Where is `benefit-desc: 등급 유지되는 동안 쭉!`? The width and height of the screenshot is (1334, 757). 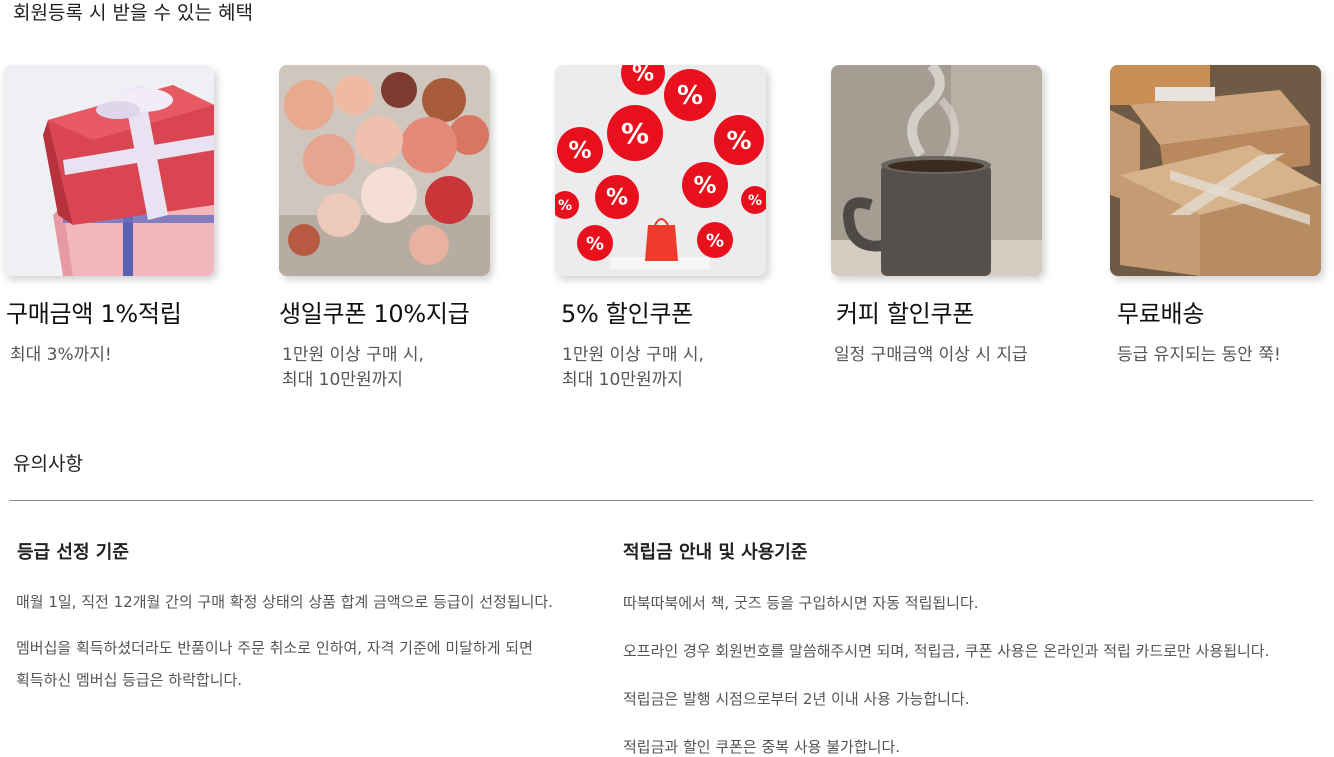 benefit-desc: 등급 유지되는 동안 쭉! is located at coordinates (1199, 355).